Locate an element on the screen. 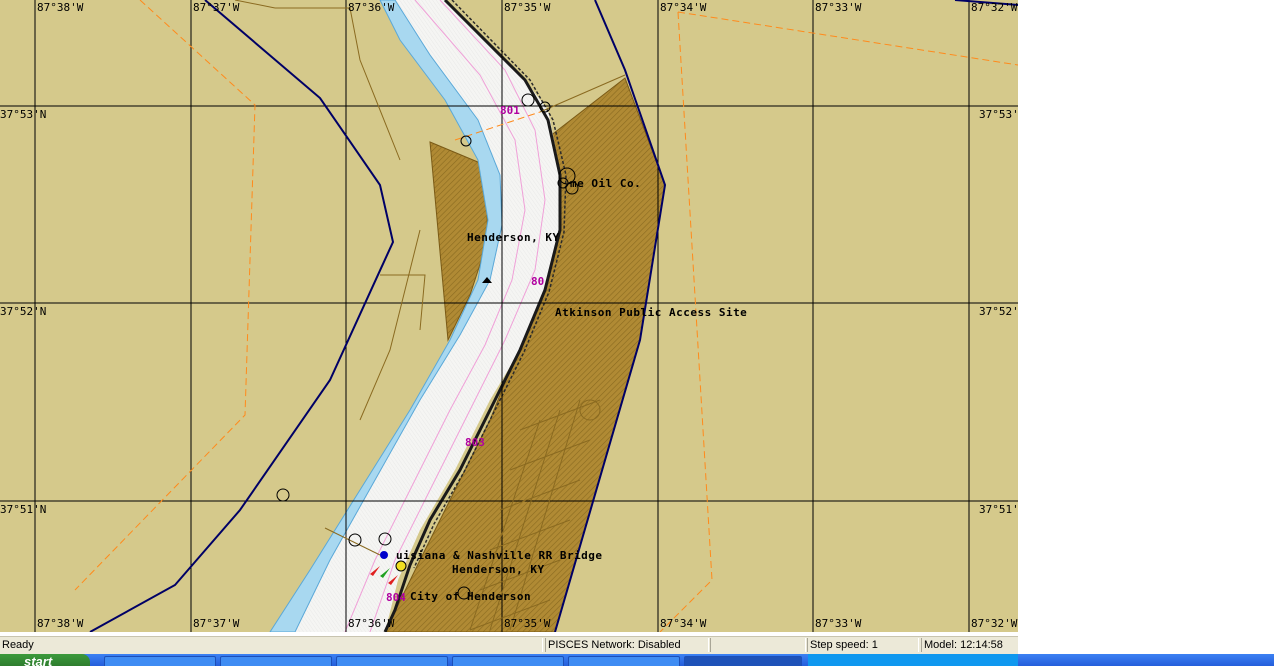 The height and width of the screenshot is (666, 1274). lon-label-top: 87°32'W is located at coordinates (994, 7).